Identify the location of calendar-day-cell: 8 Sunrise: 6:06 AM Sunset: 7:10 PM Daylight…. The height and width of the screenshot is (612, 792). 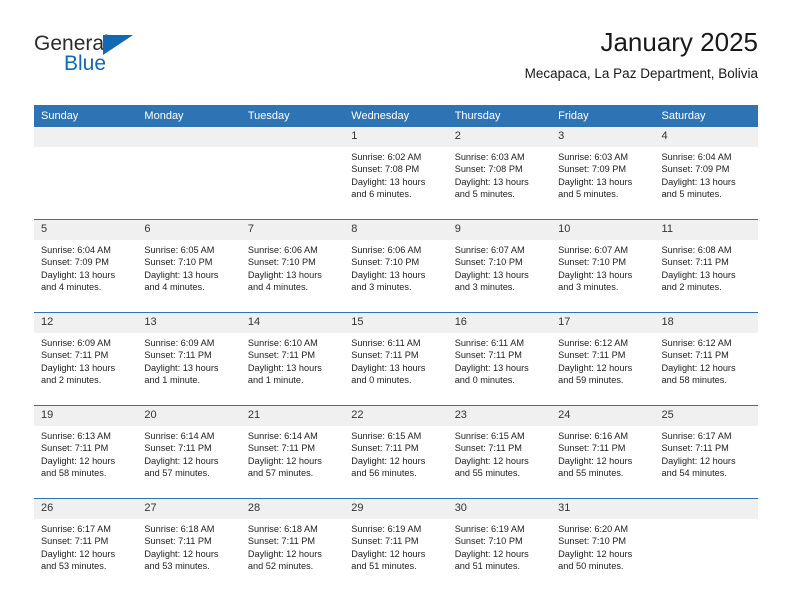
(396, 266).